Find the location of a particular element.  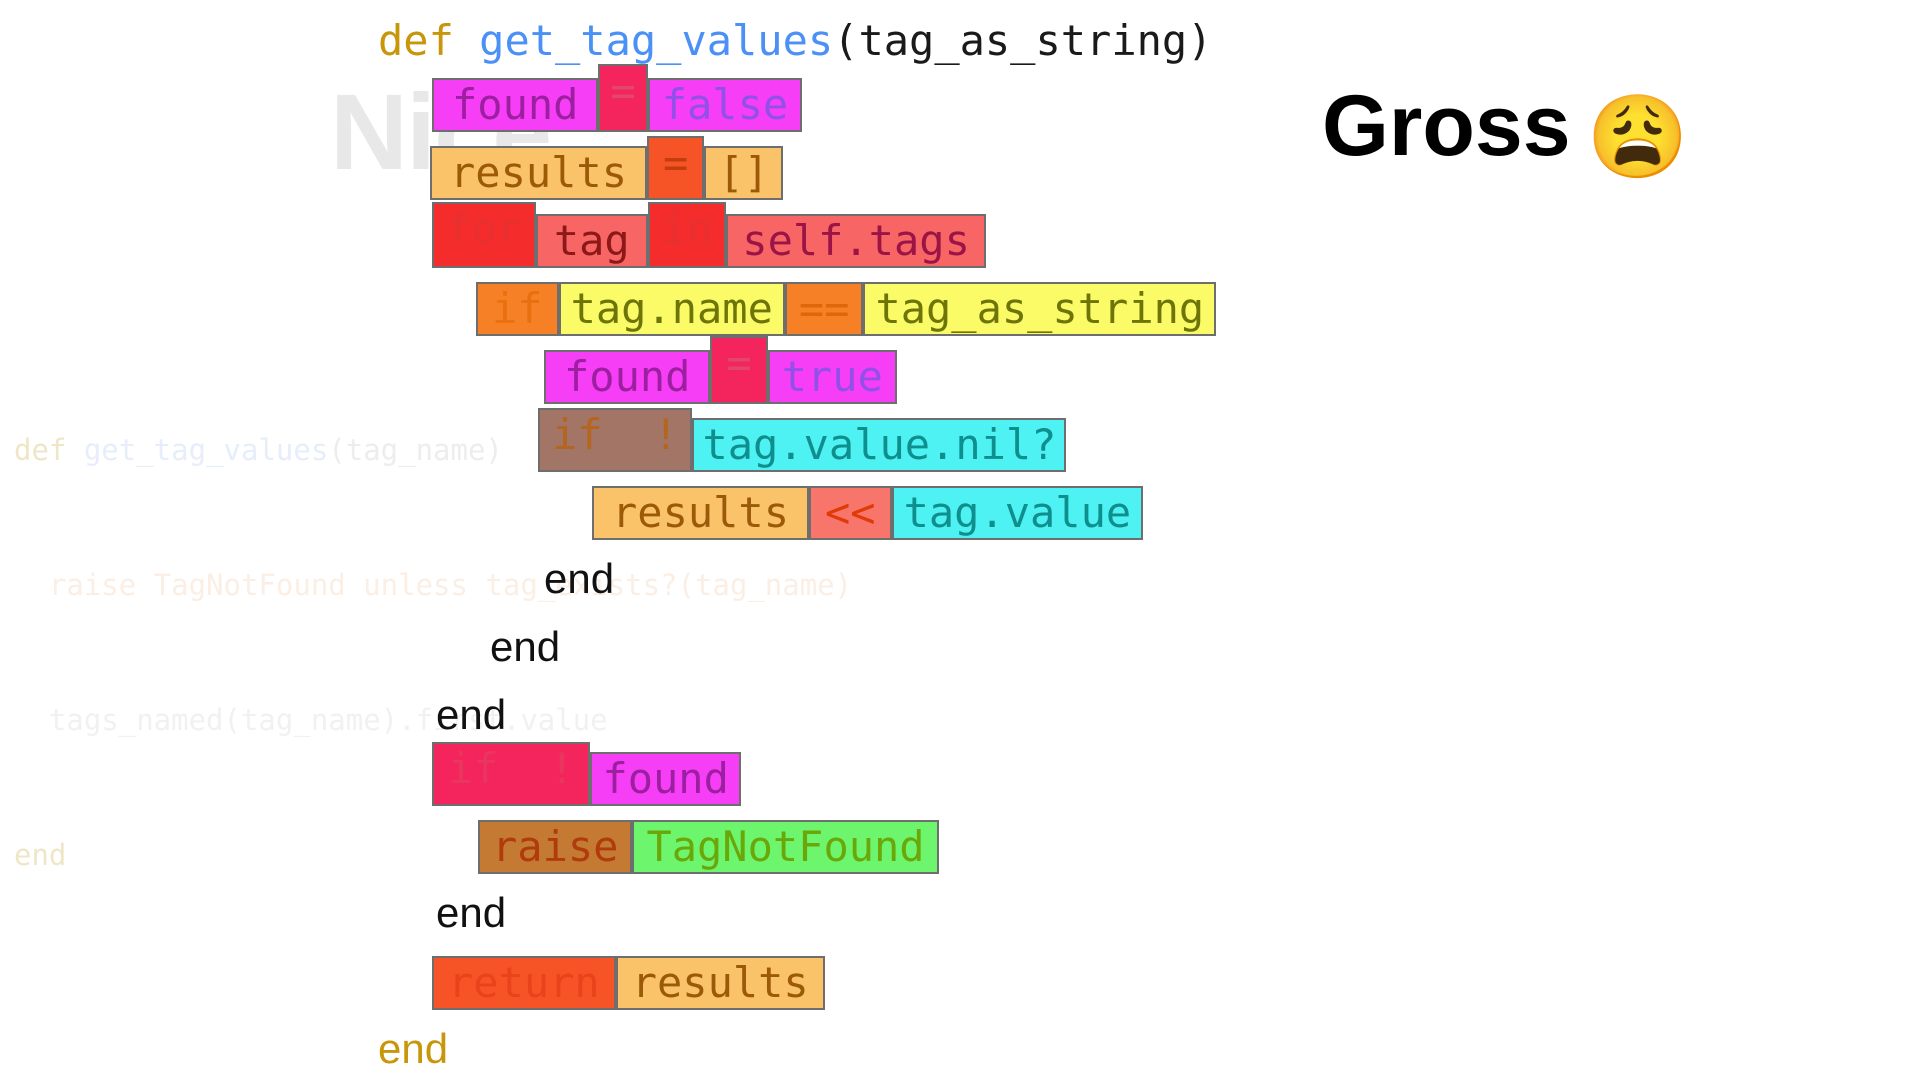

line-for-tag-in: for tag in self.tags is located at coordinates (709, 235).